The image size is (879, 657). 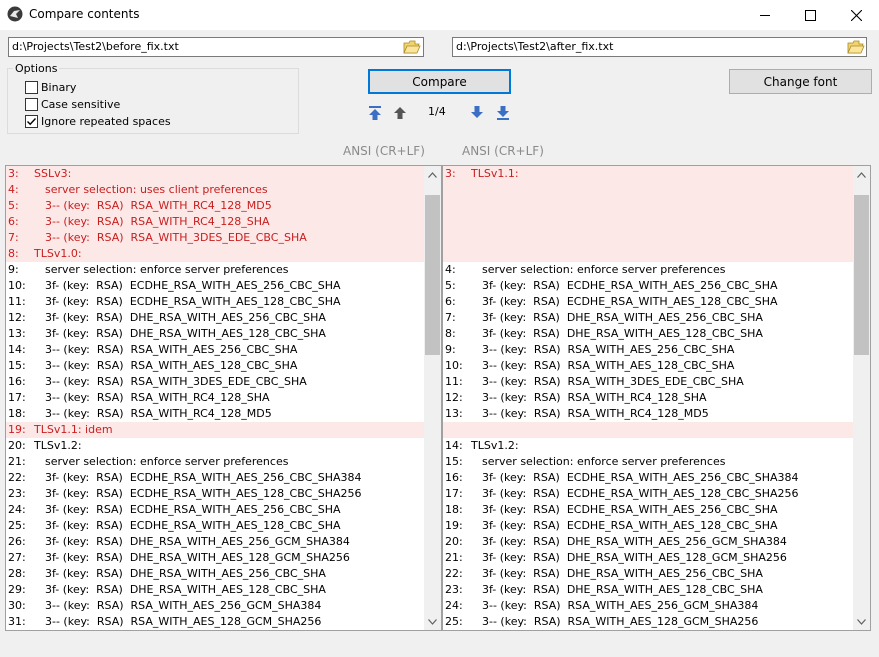 I want to click on case-sensitive-checkbox, so click(x=31, y=104).